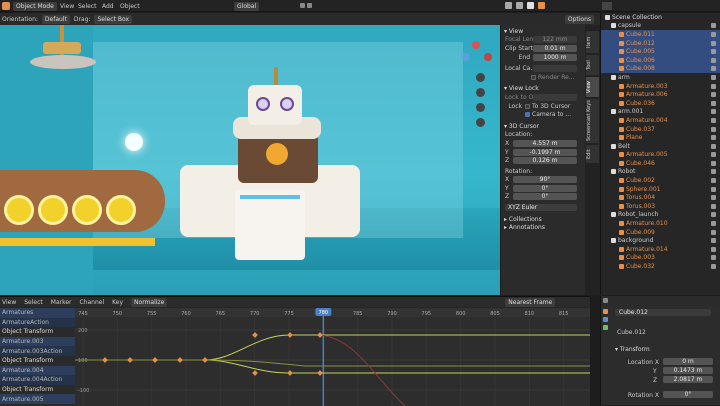 Image resolution: width=720 pixels, height=406 pixels. I want to click on outliner-item: Armature.005, so click(660, 155).